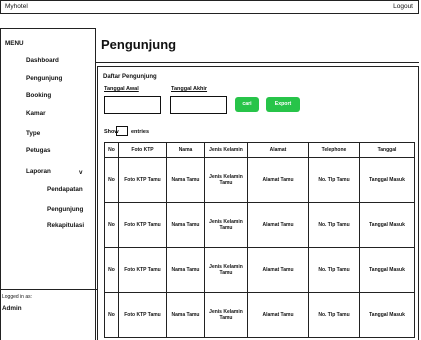 The width and height of the screenshot is (421, 340). Describe the element at coordinates (38, 95) in the screenshot. I see `sidebar-item-booking: Booking` at that location.